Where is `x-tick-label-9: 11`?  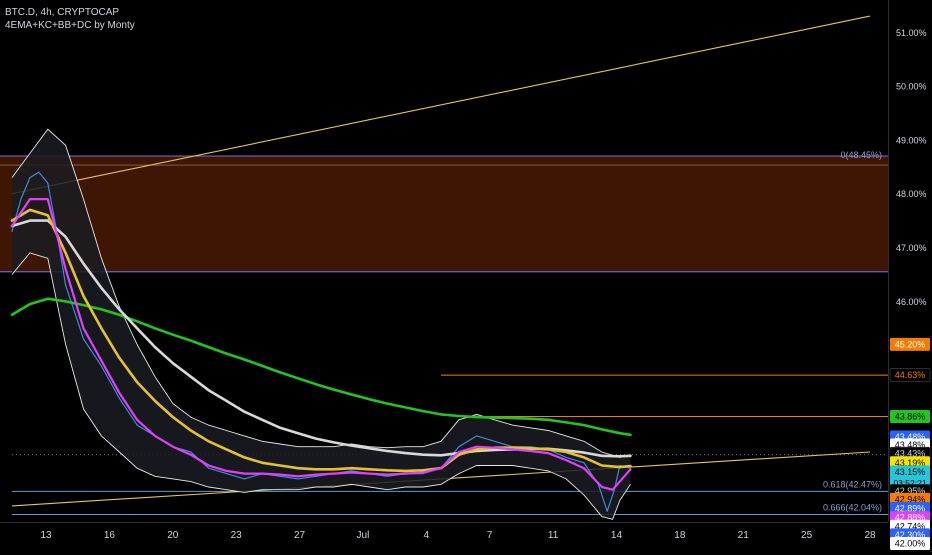 x-tick-label-9: 11 is located at coordinates (553, 535).